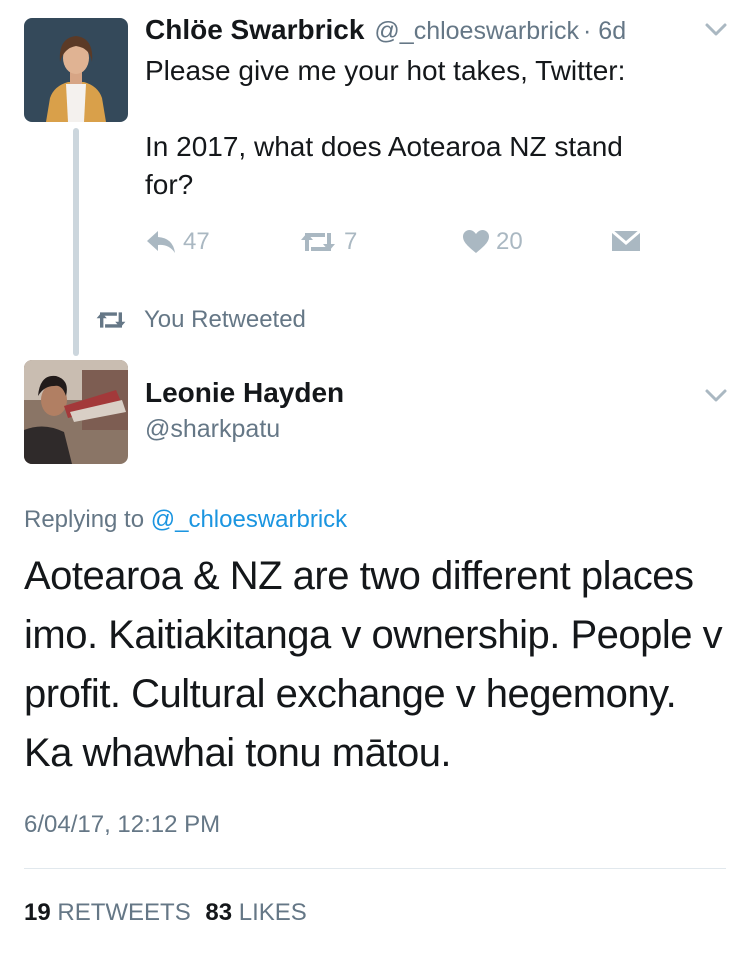 The image size is (750, 957). I want to click on like-button: 20, so click(492, 242).